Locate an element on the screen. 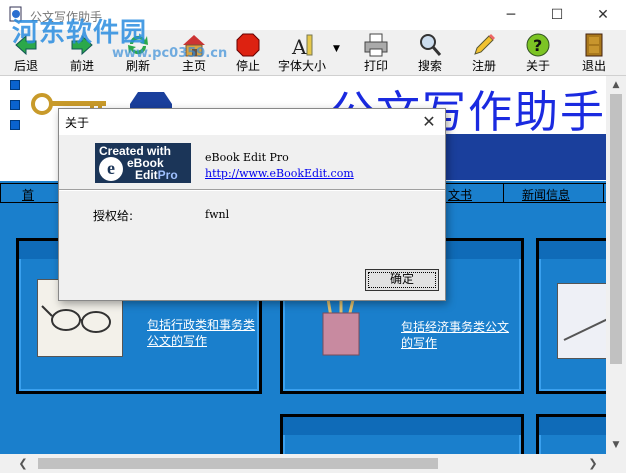 The height and width of the screenshot is (473, 626). search-label: 搜索 is located at coordinates (429, 66).